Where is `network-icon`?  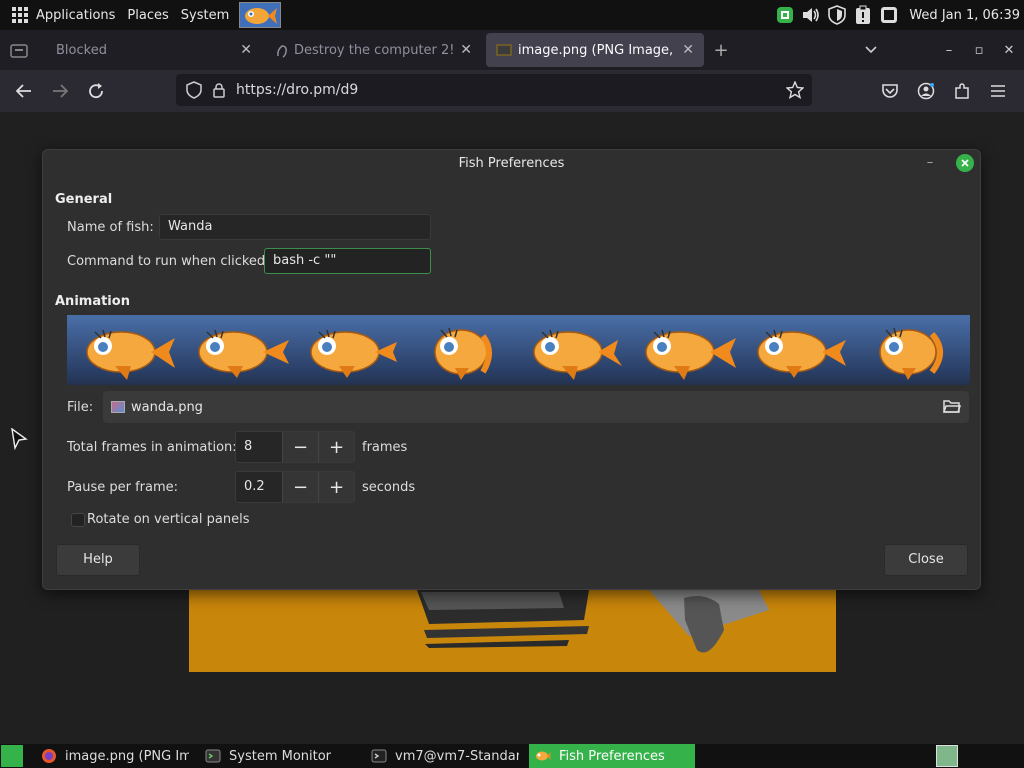
network-icon is located at coordinates (785, 15).